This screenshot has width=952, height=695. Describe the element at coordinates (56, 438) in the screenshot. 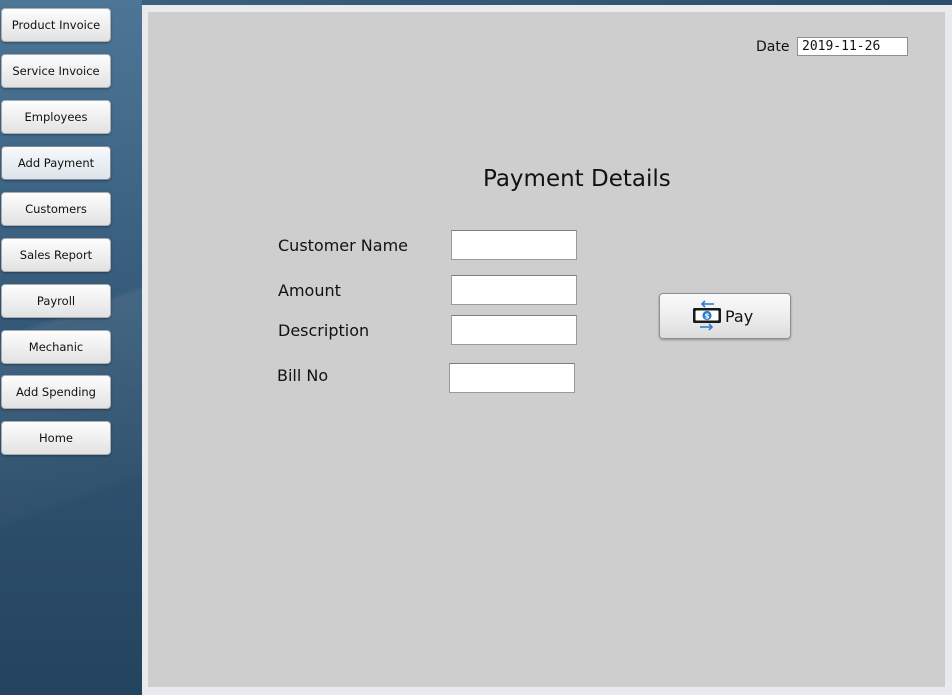

I see `sidebar-item-home: Home` at that location.